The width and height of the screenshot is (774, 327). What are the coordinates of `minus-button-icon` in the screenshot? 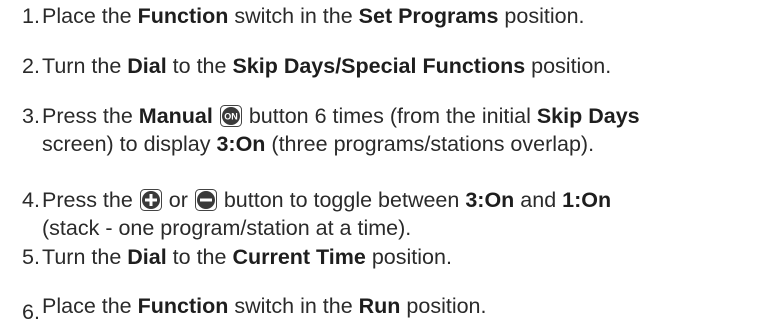 It's located at (205, 200).